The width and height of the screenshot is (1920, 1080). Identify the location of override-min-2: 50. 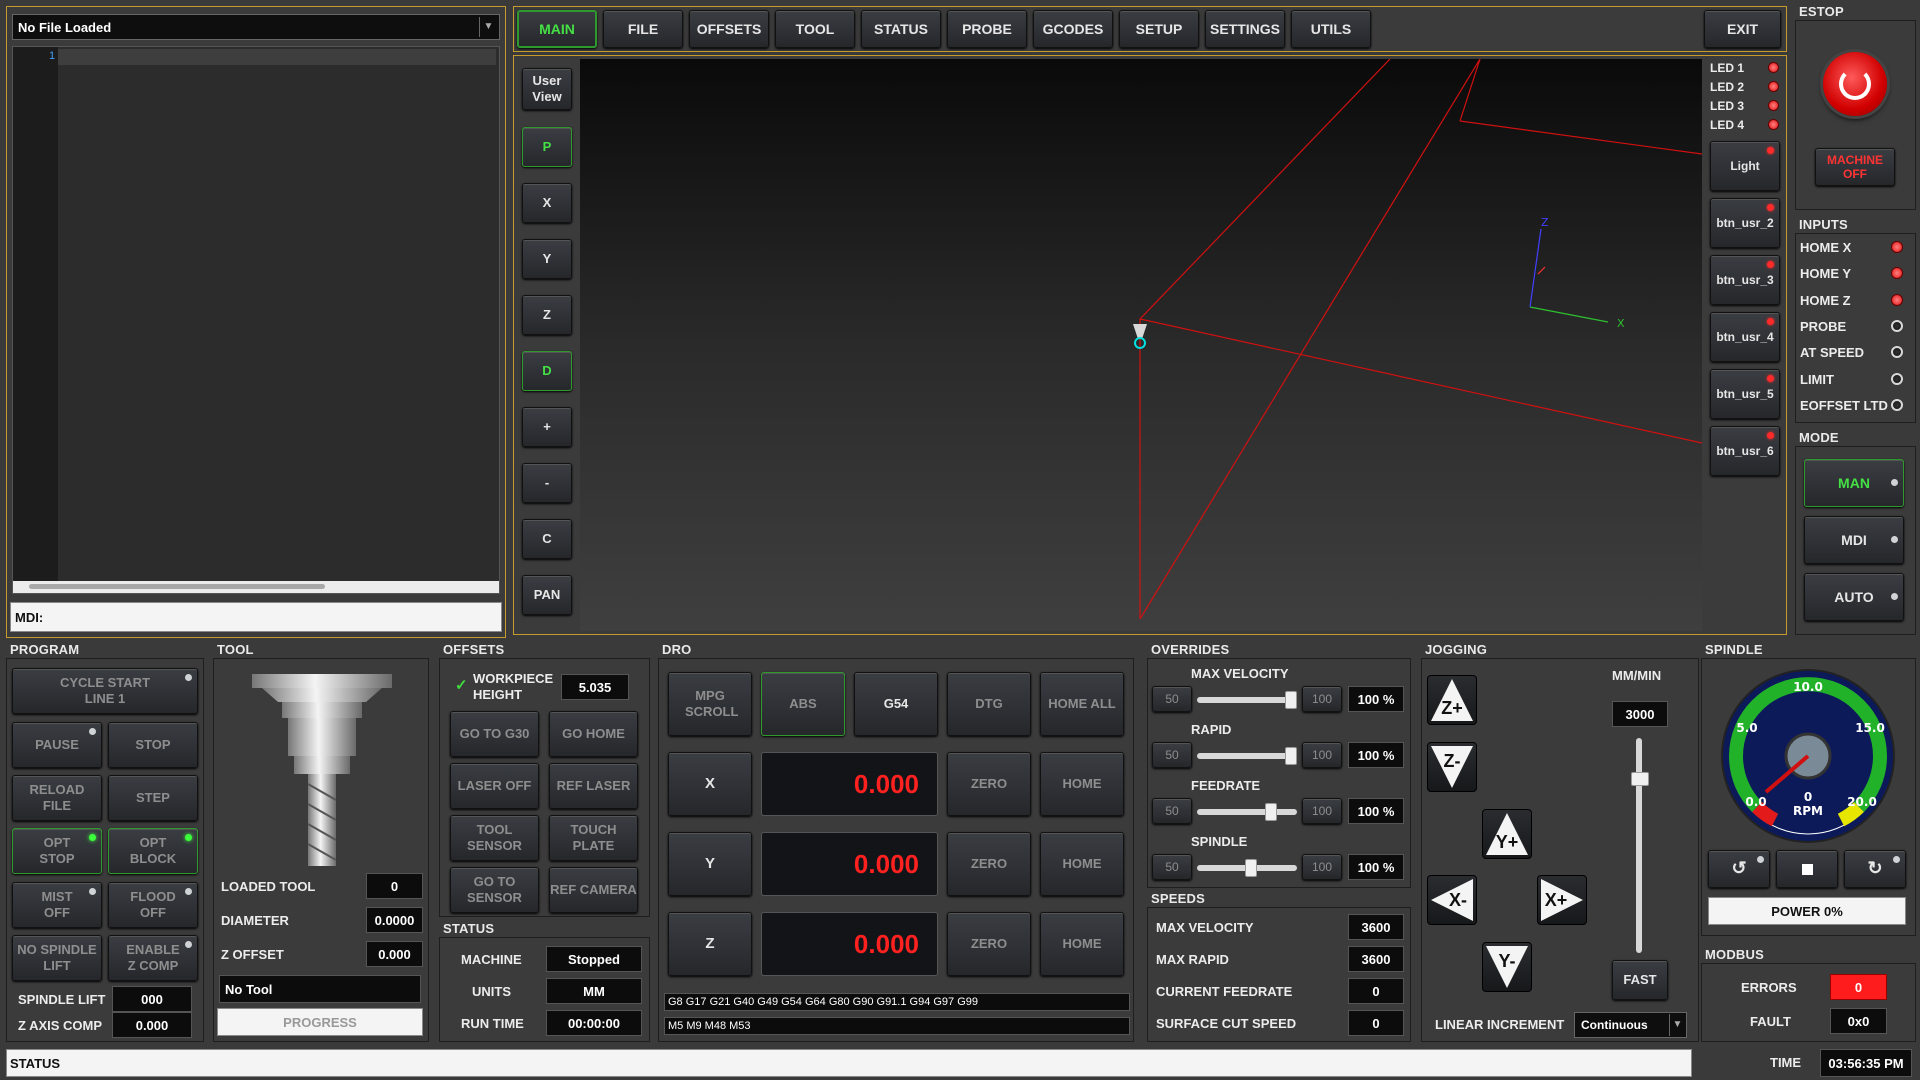
(1172, 811).